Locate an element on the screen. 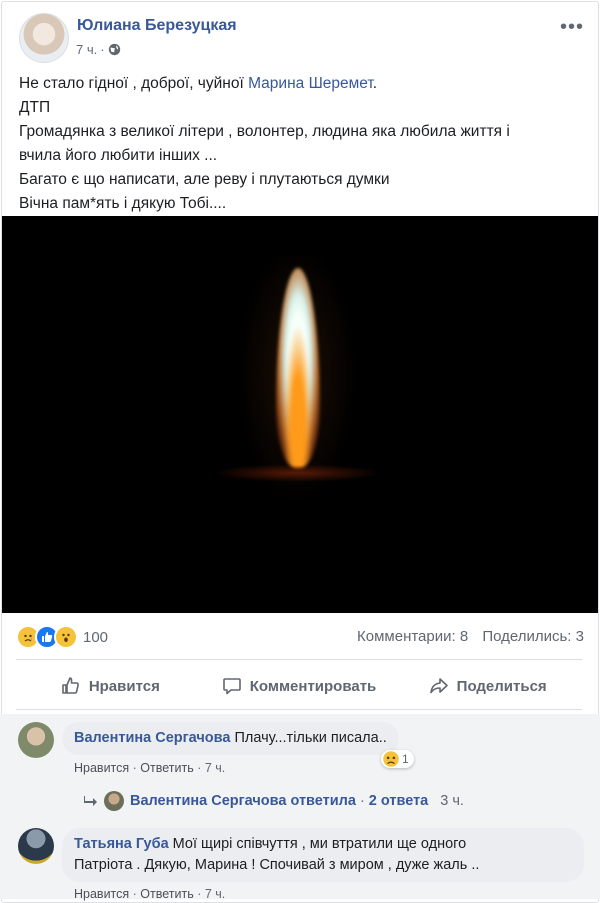 The image size is (600, 903). globe-icon is located at coordinates (114, 49).